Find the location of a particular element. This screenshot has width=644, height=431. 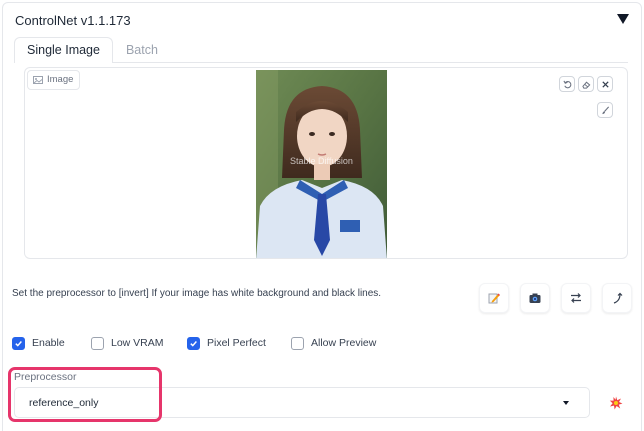

action-buttons is located at coordinates (555, 298).